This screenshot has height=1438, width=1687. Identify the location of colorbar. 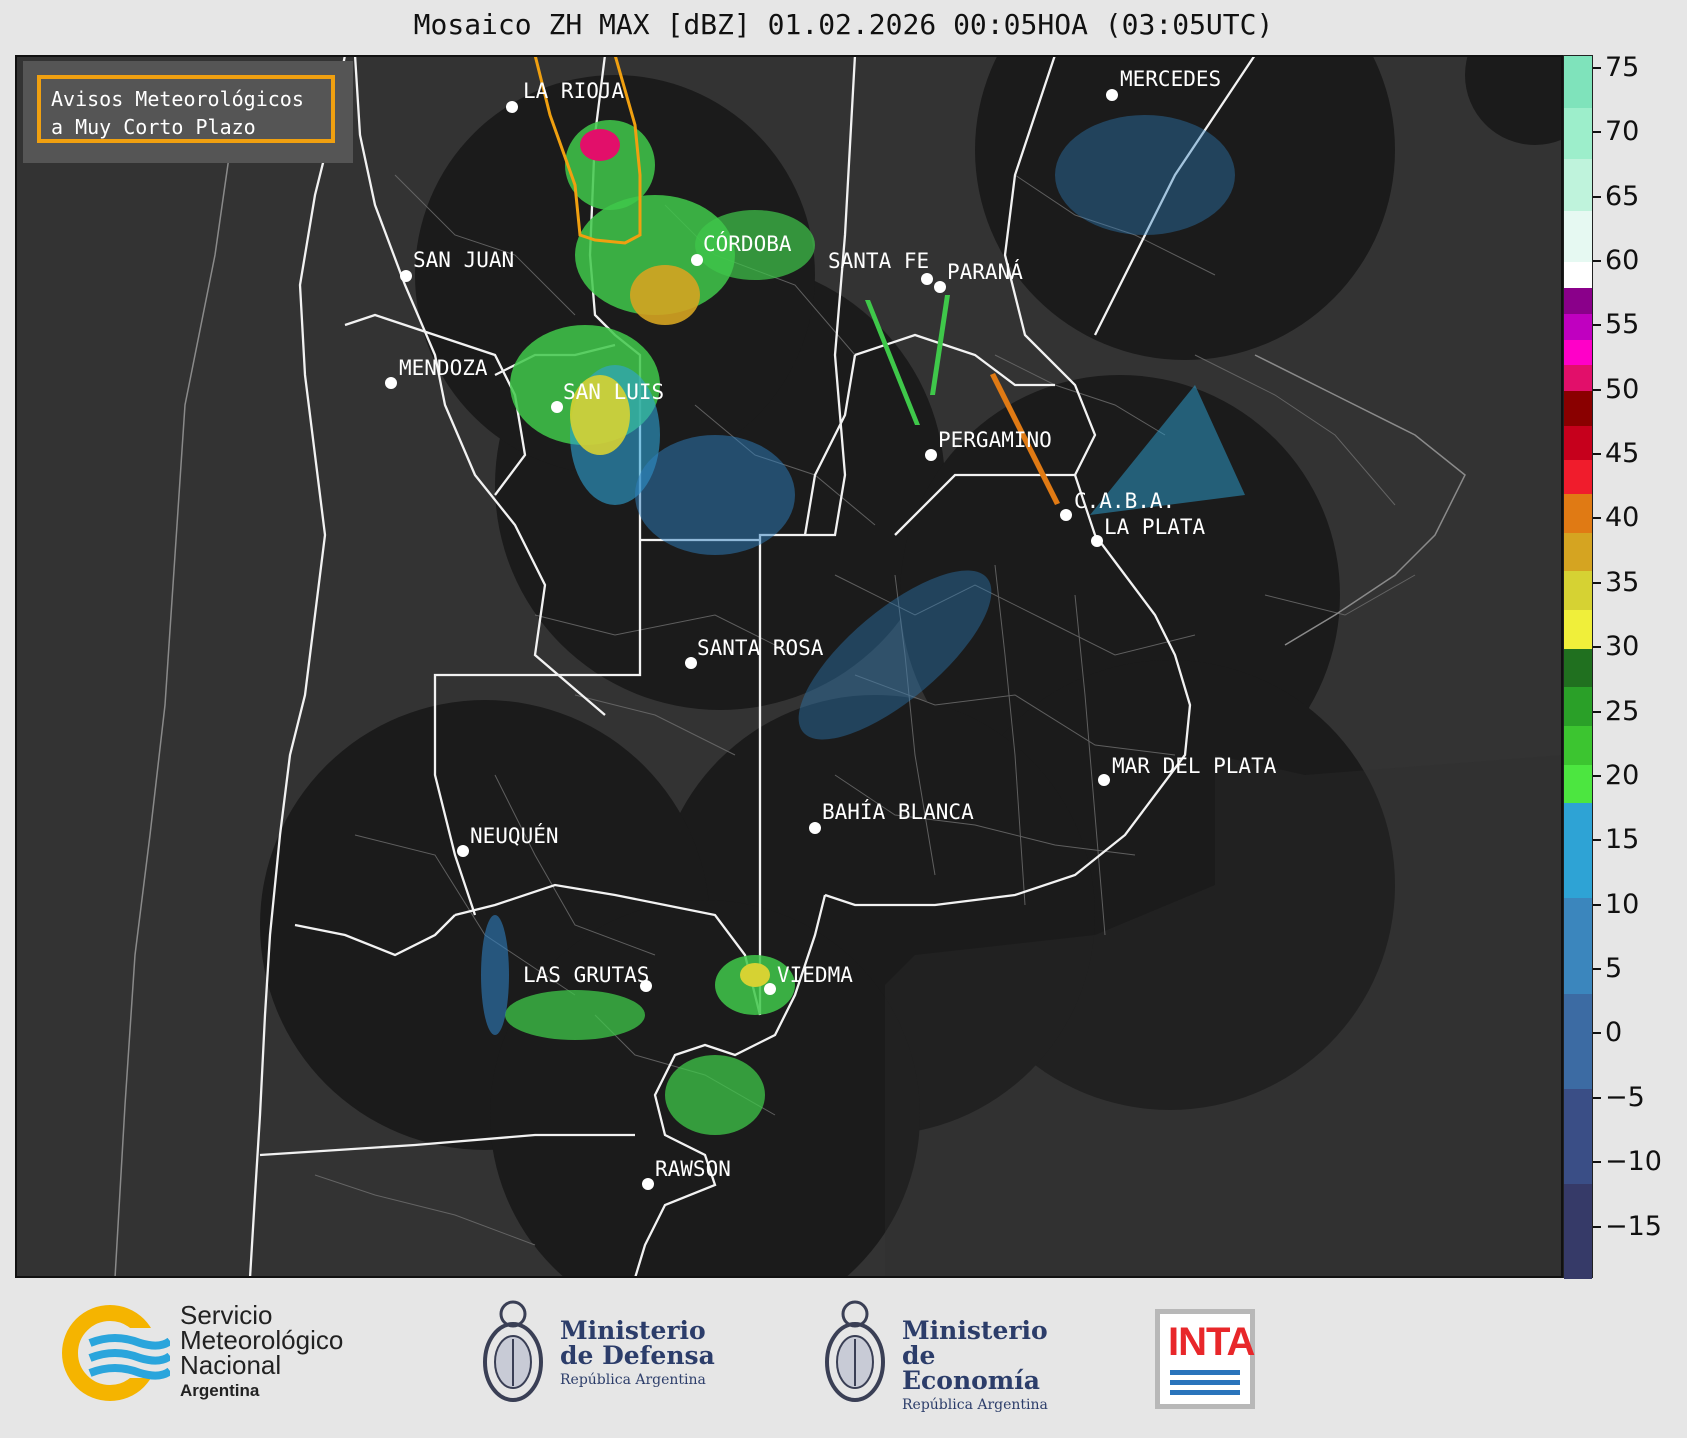
(1578, 667).